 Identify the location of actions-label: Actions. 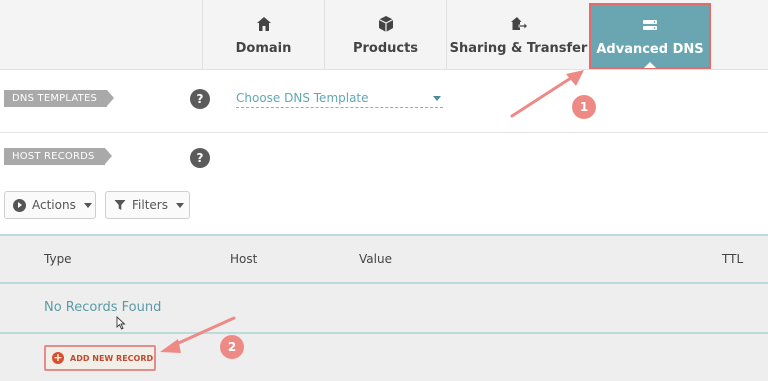
(54, 205).